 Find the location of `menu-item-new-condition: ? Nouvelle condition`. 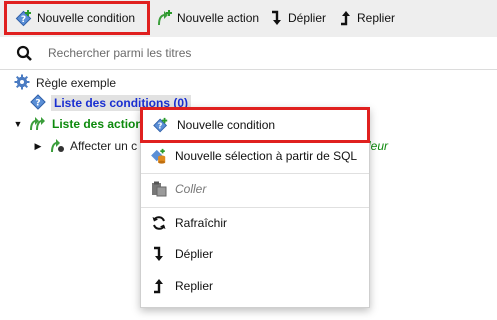

menu-item-new-condition: ? Nouvelle condition is located at coordinates (255, 125).